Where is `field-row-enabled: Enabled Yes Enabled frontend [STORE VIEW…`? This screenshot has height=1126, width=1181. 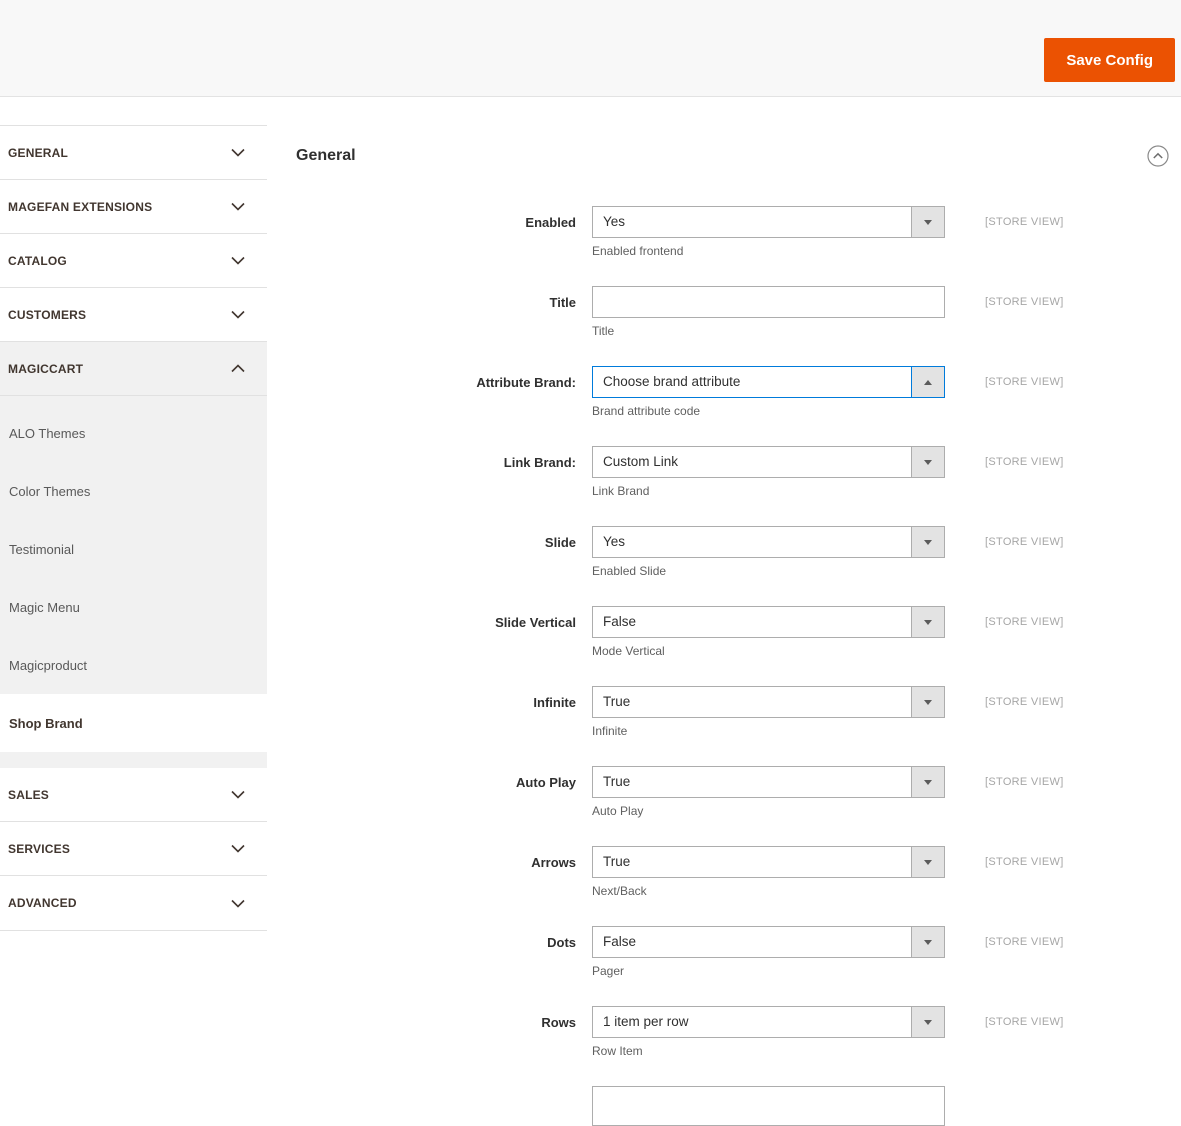
field-row-enabled: Enabled Yes Enabled frontend [STORE VIEW… is located at coordinates (724, 232).